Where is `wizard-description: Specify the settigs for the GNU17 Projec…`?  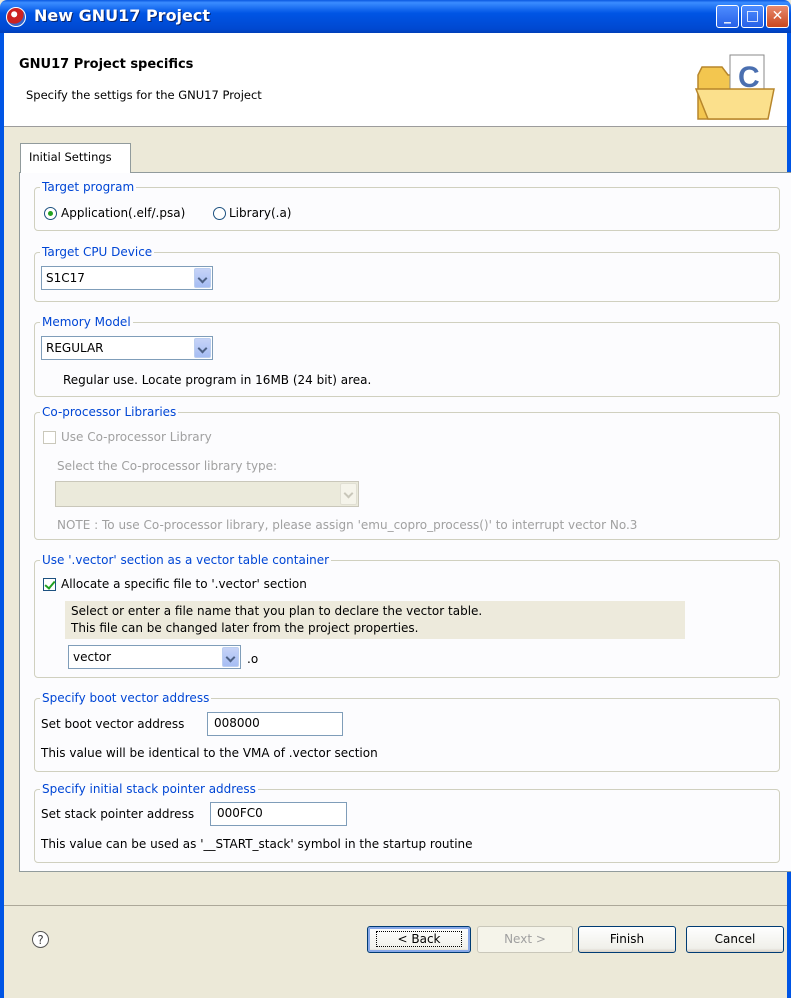
wizard-description: Specify the settigs for the GNU17 Projec… is located at coordinates (144, 95).